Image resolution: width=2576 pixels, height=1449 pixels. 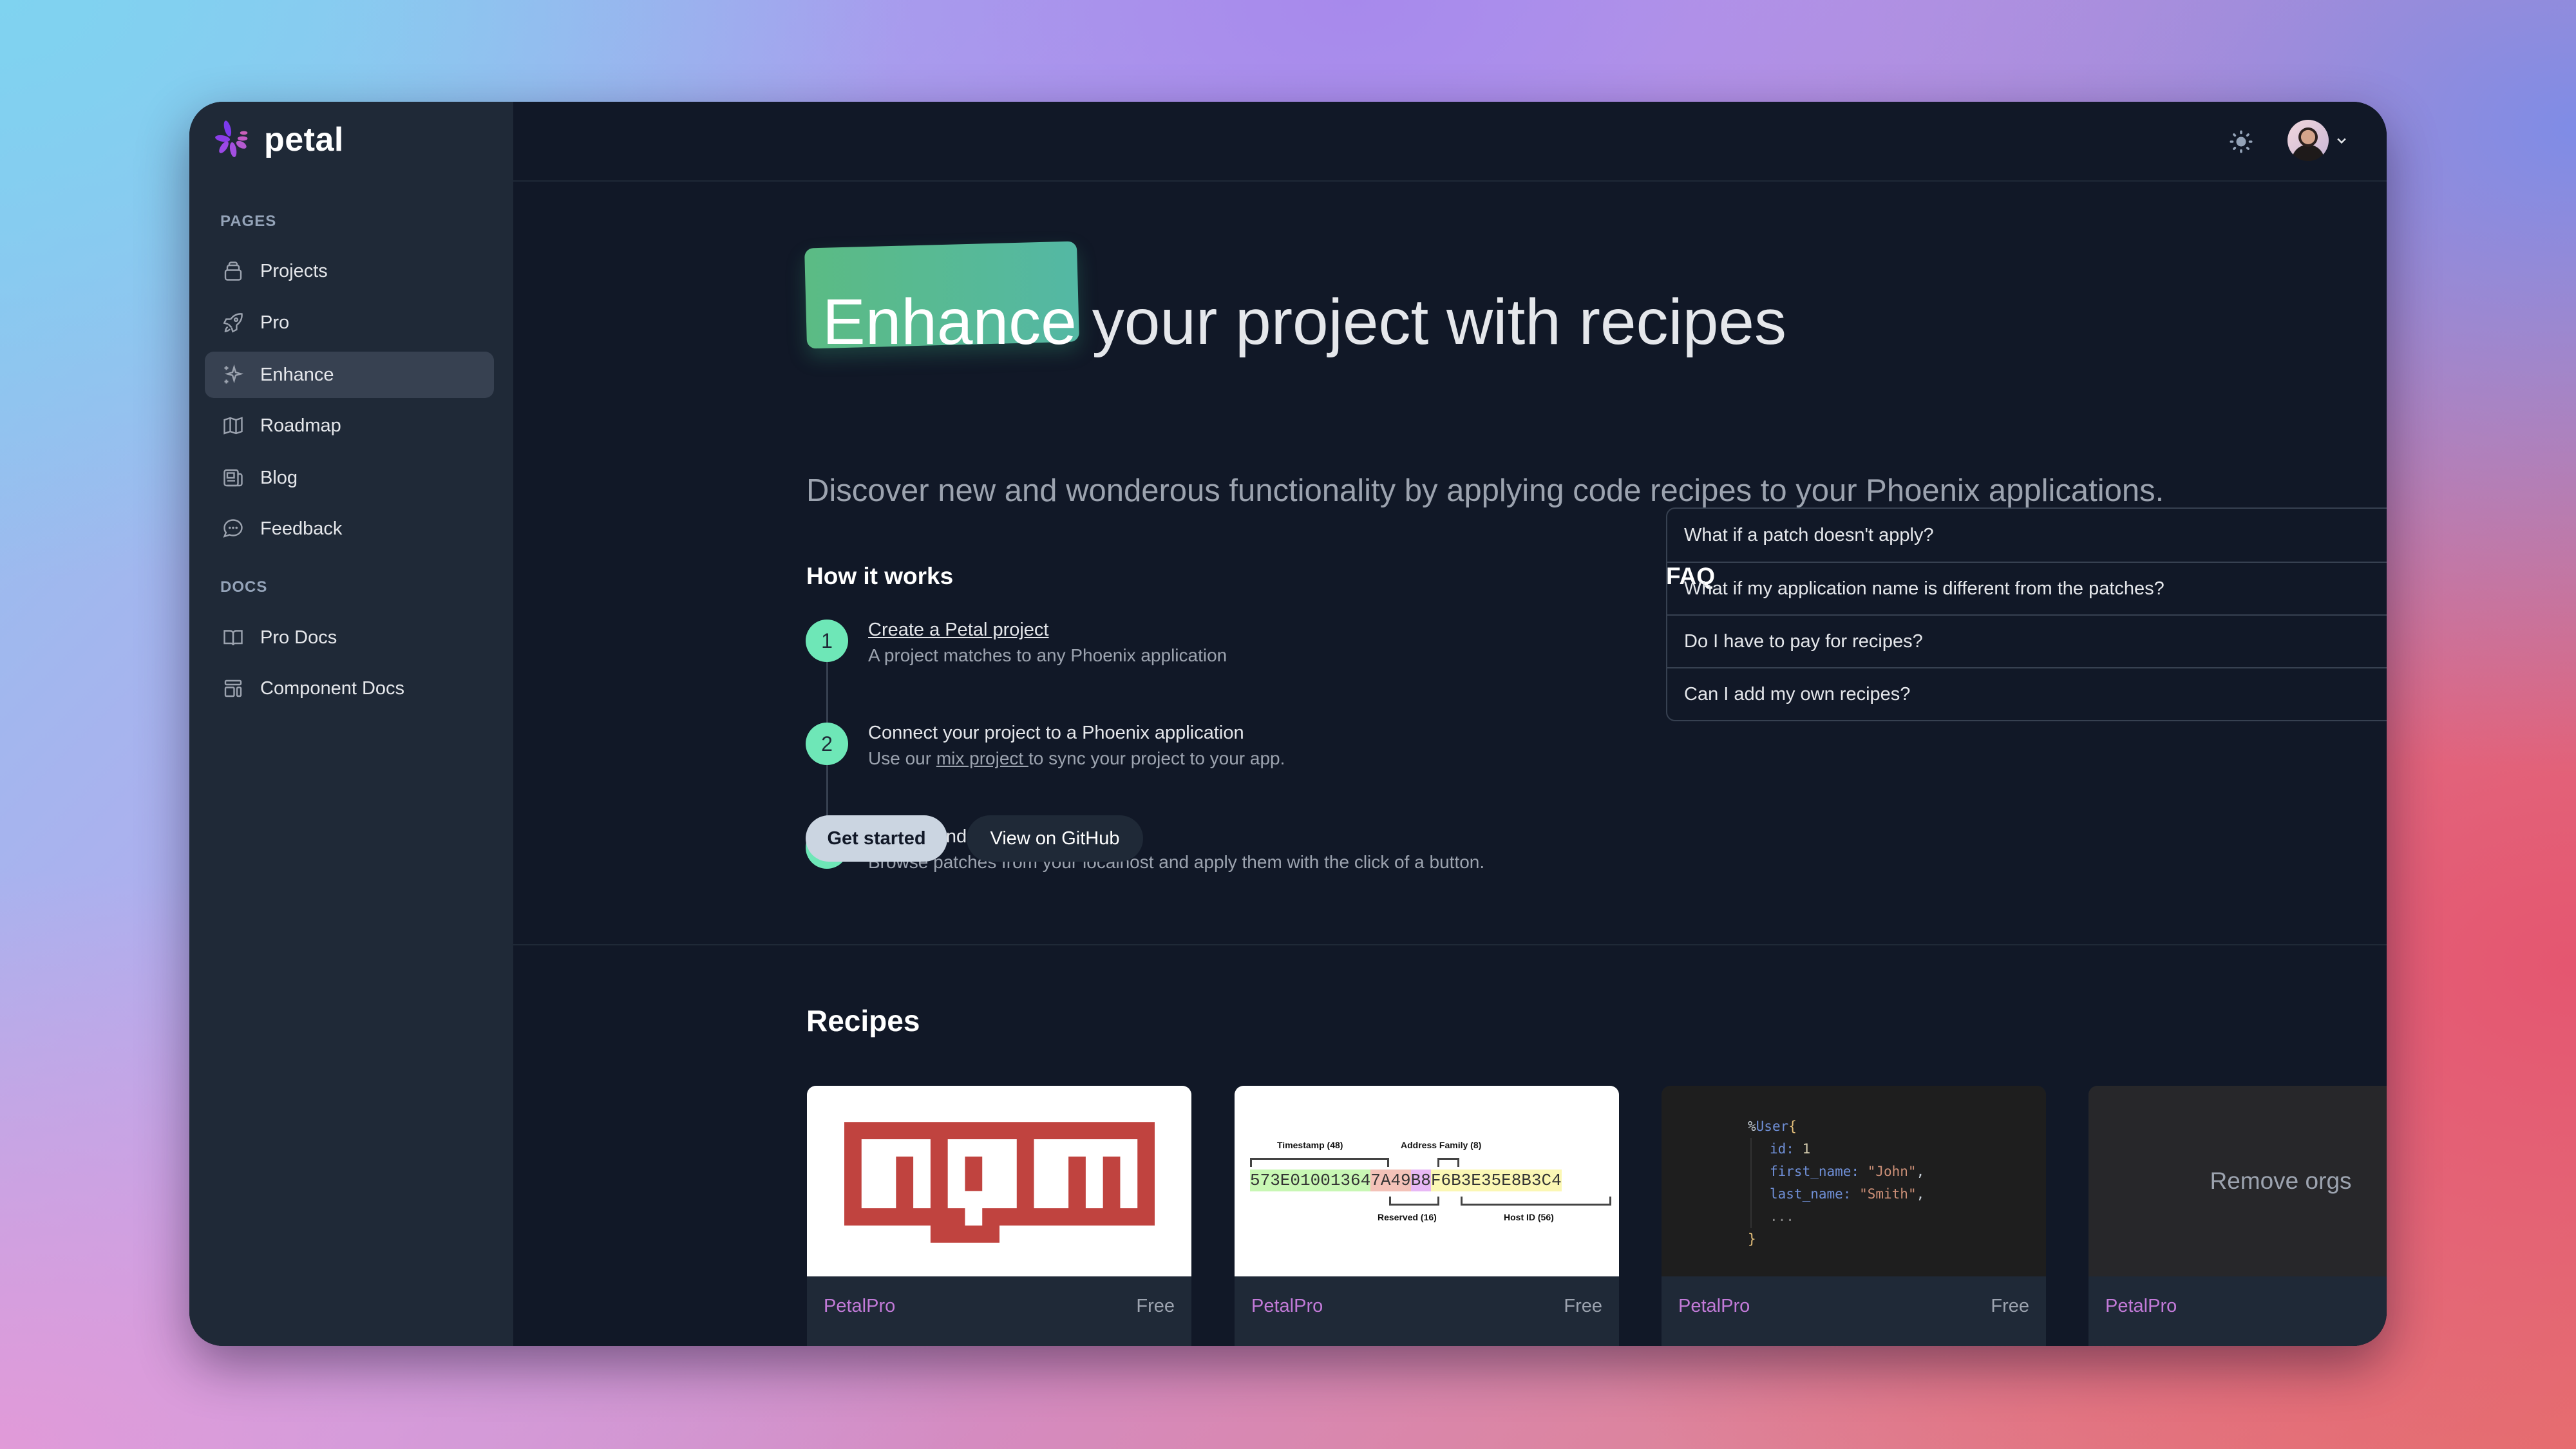 I want to click on sun-icon, so click(x=2241, y=141).